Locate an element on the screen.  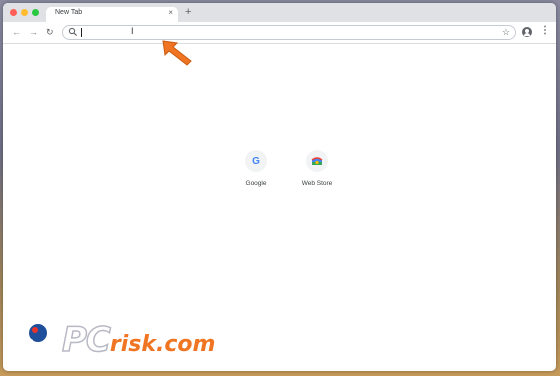
watermark: PCrisk.com is located at coordinates (139, 339).